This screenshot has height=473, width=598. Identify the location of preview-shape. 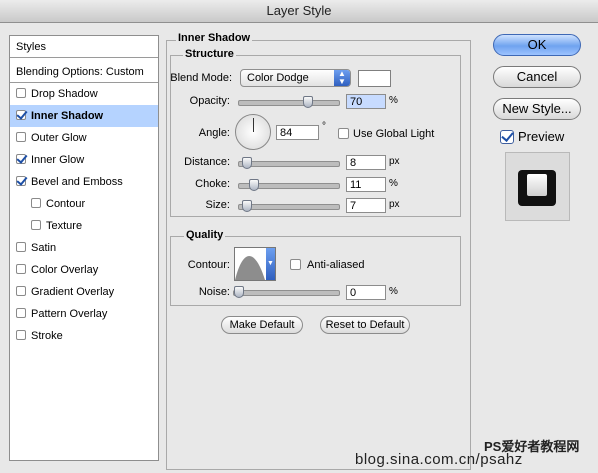
(537, 188).